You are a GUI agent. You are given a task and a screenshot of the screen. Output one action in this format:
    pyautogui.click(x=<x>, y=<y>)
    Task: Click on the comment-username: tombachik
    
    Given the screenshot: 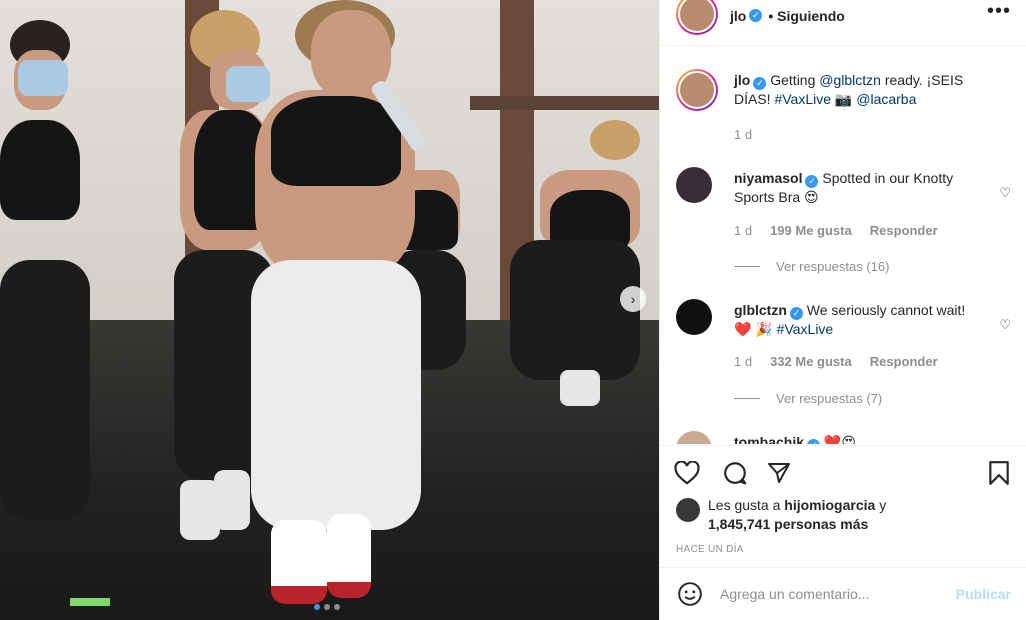 What is the action you would take?
    pyautogui.click(x=769, y=439)
    